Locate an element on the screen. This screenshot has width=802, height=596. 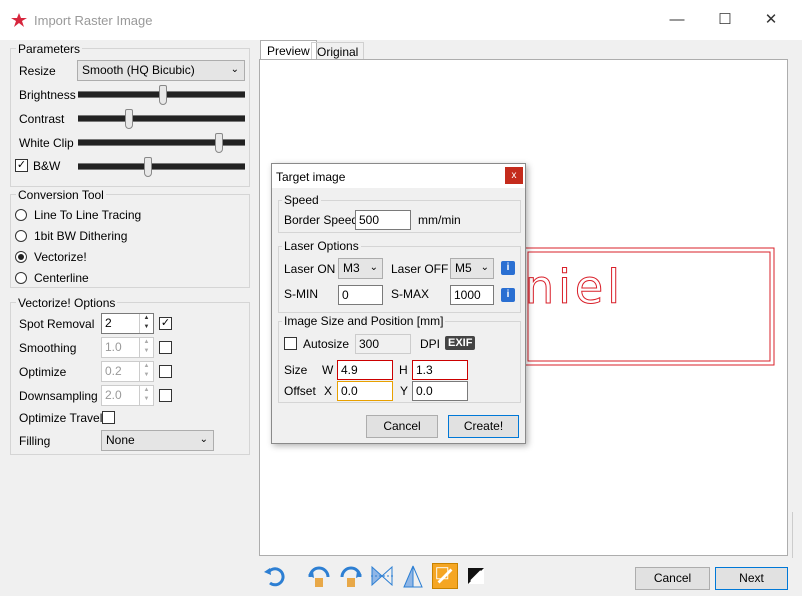
downsampling-value: 2.0 is located at coordinates (113, 395).